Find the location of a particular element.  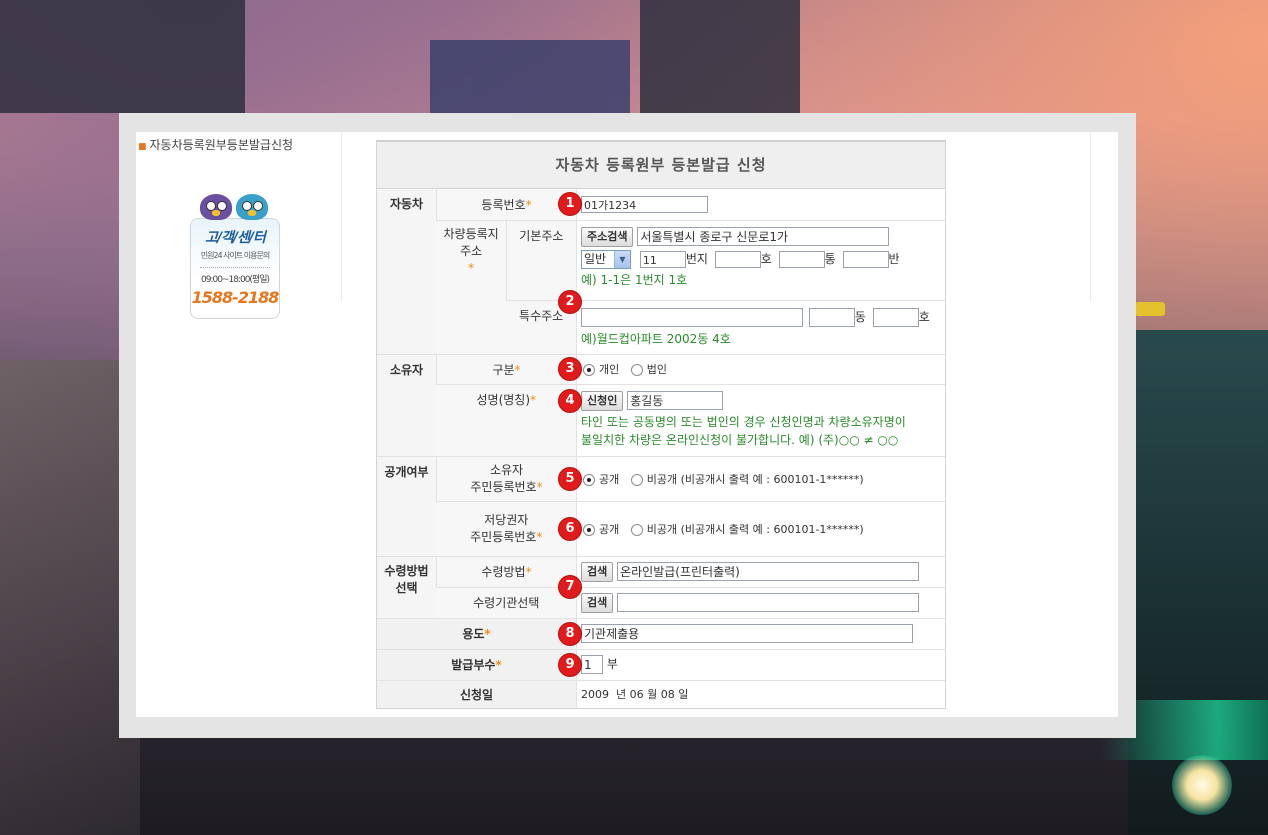

mortgagee-rrn-label: 저당권자 주민등록번호* is located at coordinates (506, 529).